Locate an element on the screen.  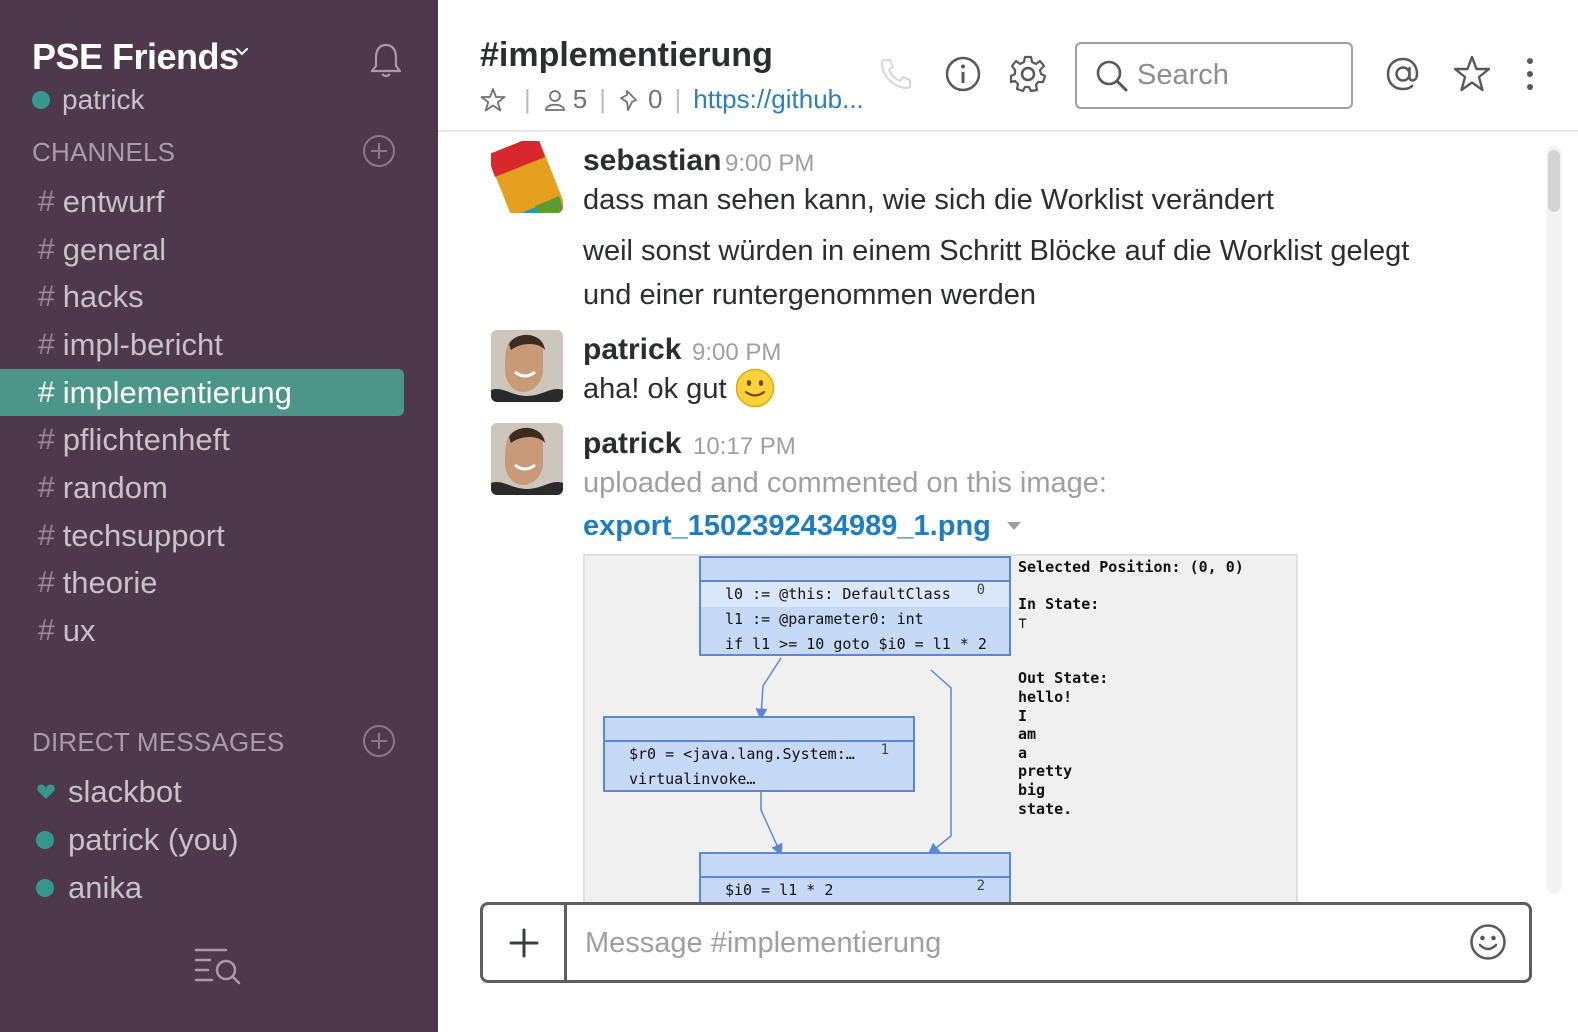
channel-label: random is located at coordinates (115, 487).